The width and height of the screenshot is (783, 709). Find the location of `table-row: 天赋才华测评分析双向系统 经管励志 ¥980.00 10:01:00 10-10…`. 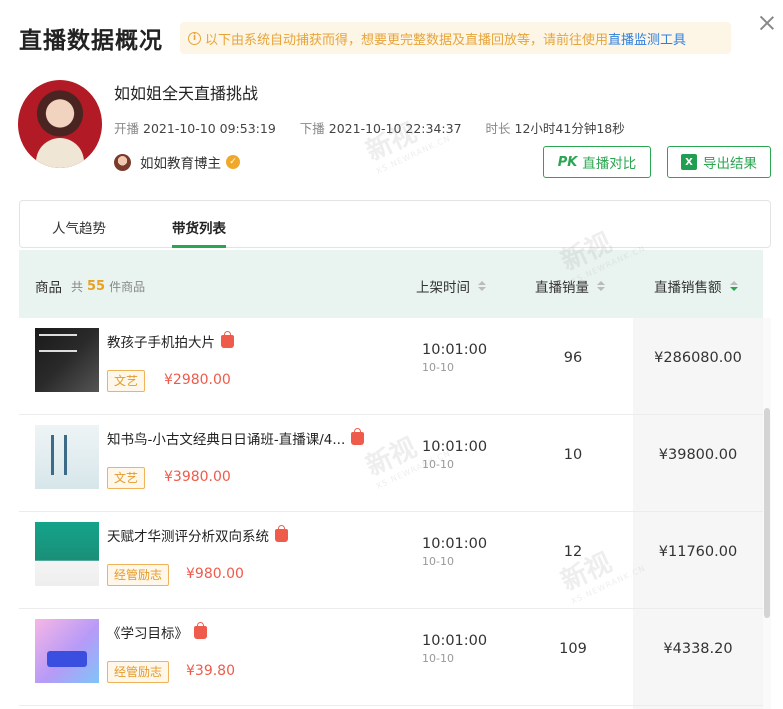

table-row: 天赋才华测评分析双向系统 经管励志 ¥980.00 10:01:00 10-10… is located at coordinates (391, 560).